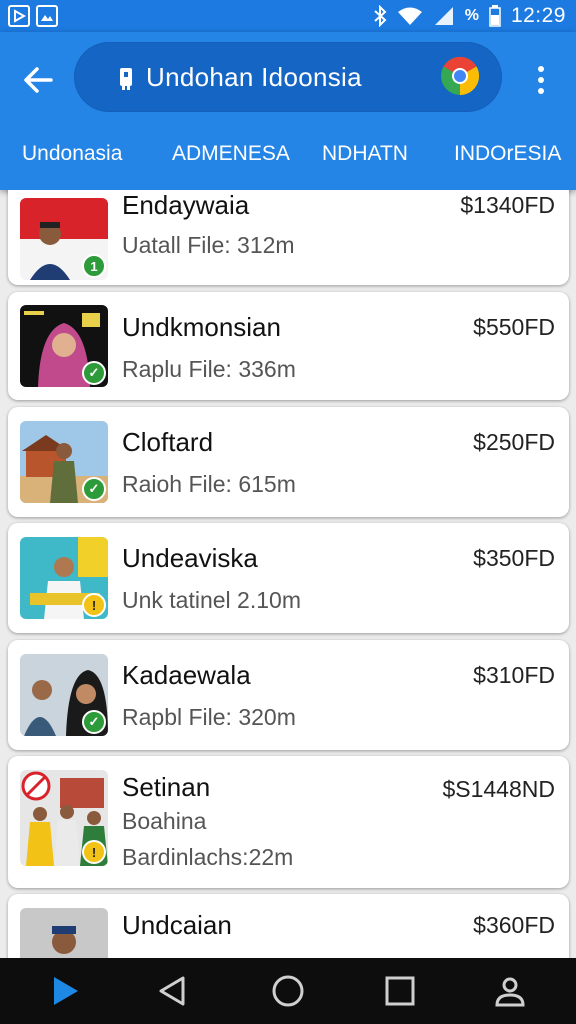  I want to click on back-arrow-icon, so click(38, 80).